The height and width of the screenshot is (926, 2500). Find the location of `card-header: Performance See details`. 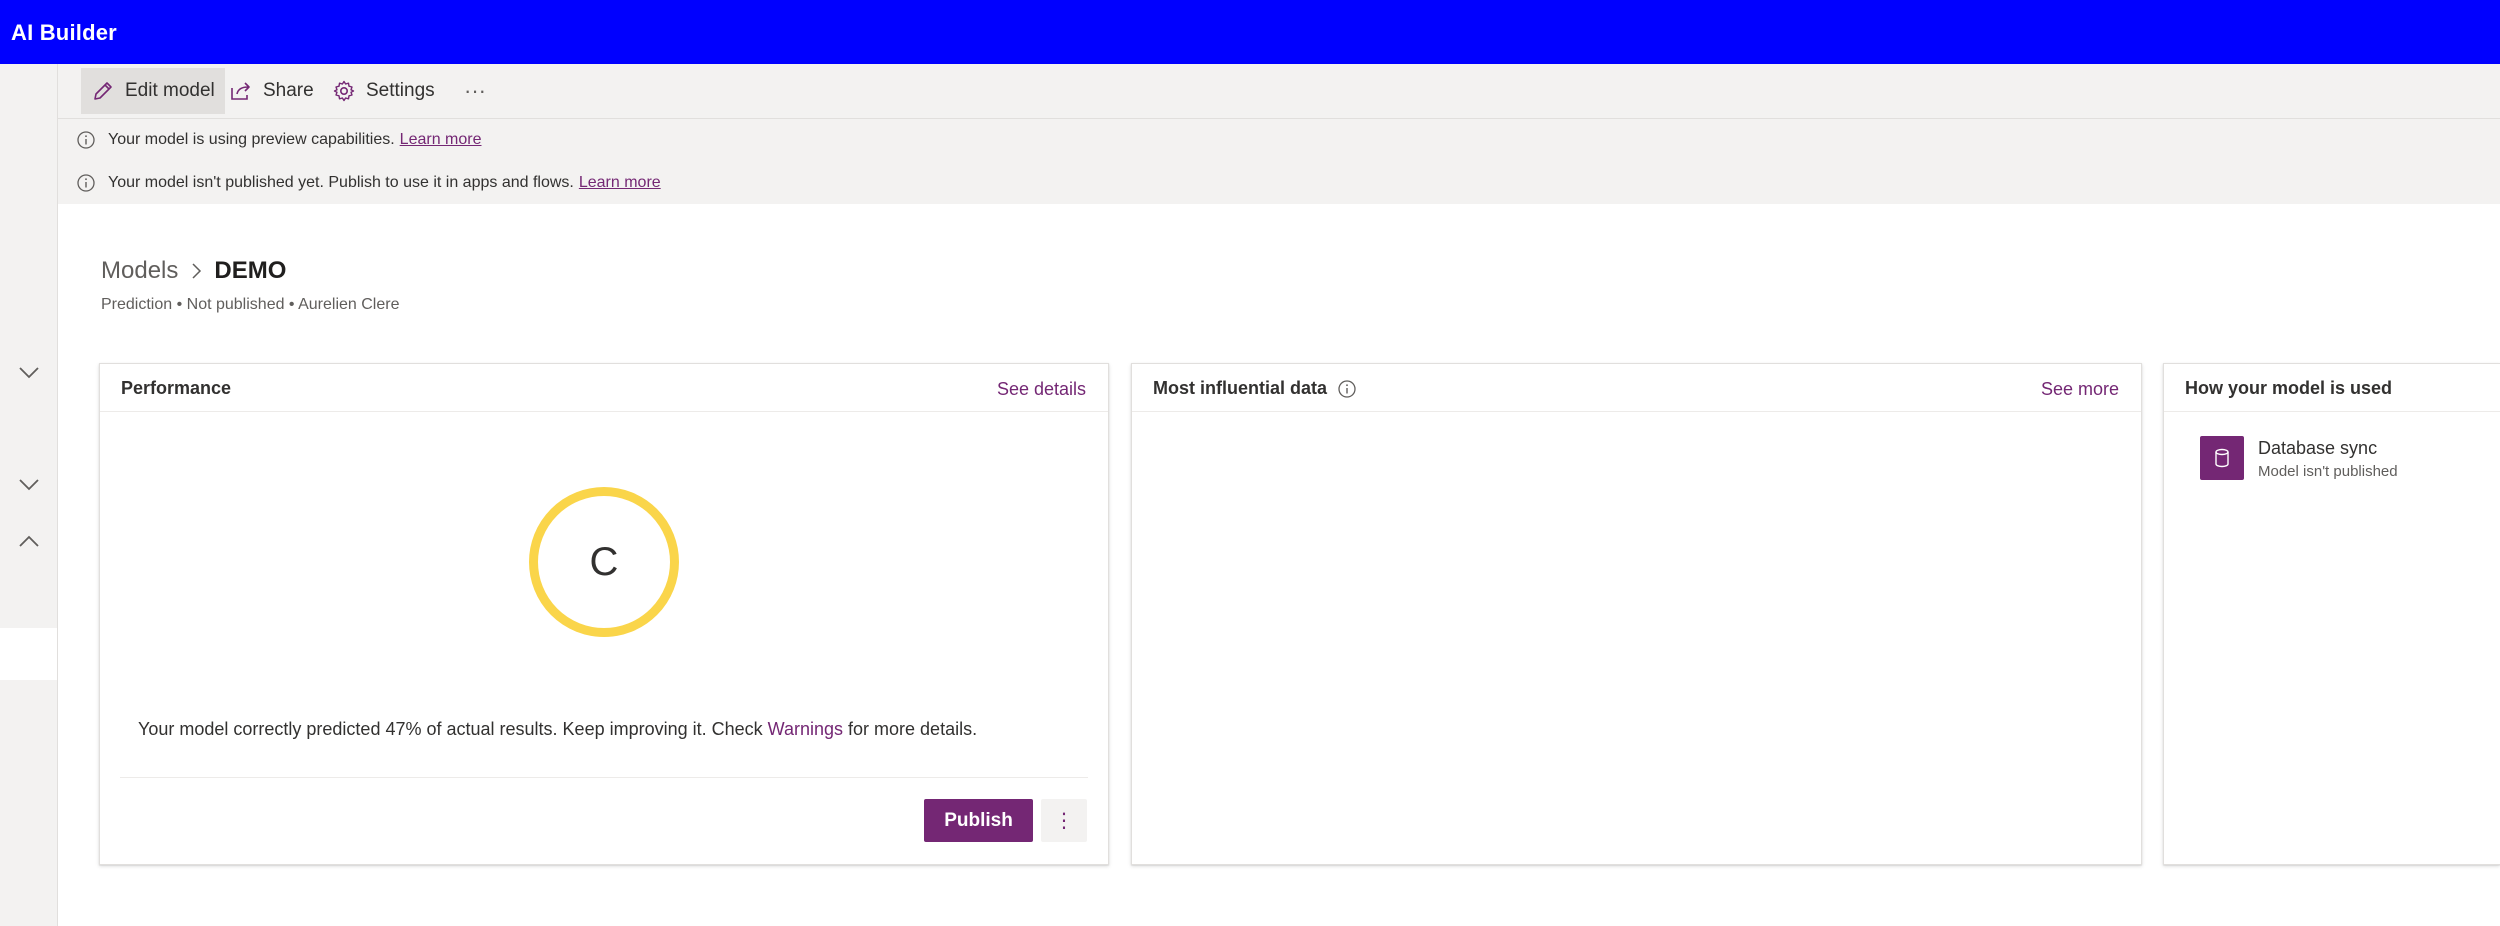

card-header: Performance See details is located at coordinates (604, 388).